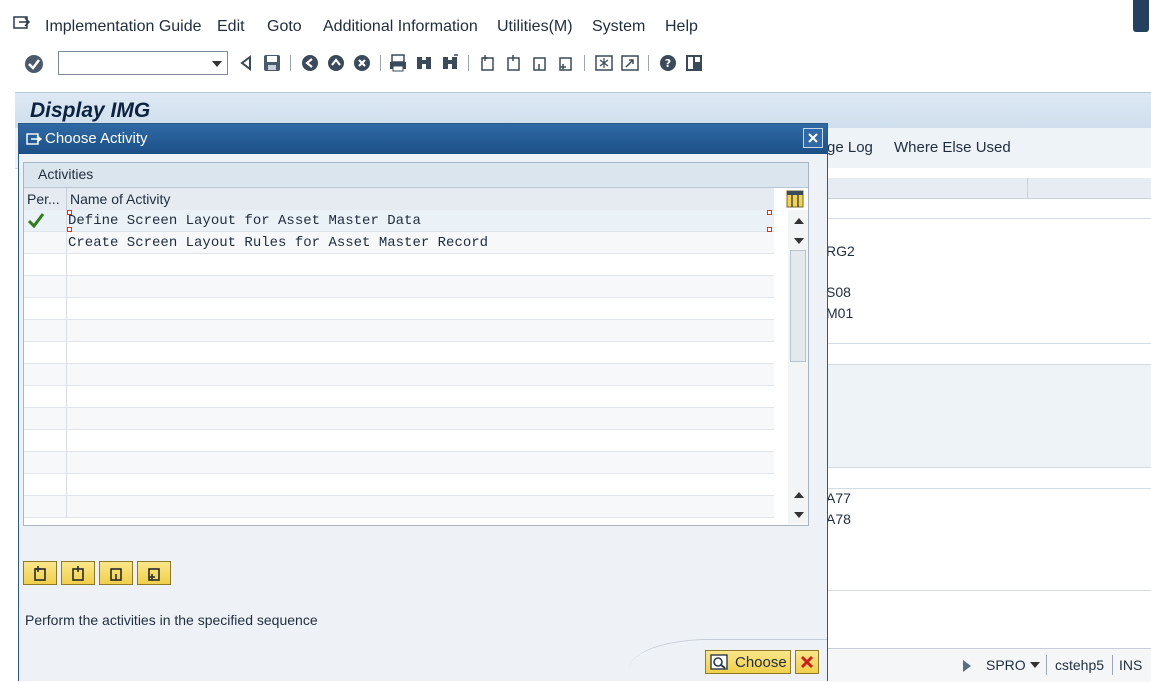 The height and width of the screenshot is (682, 1151). I want to click on help-icon: ?, so click(668, 63).